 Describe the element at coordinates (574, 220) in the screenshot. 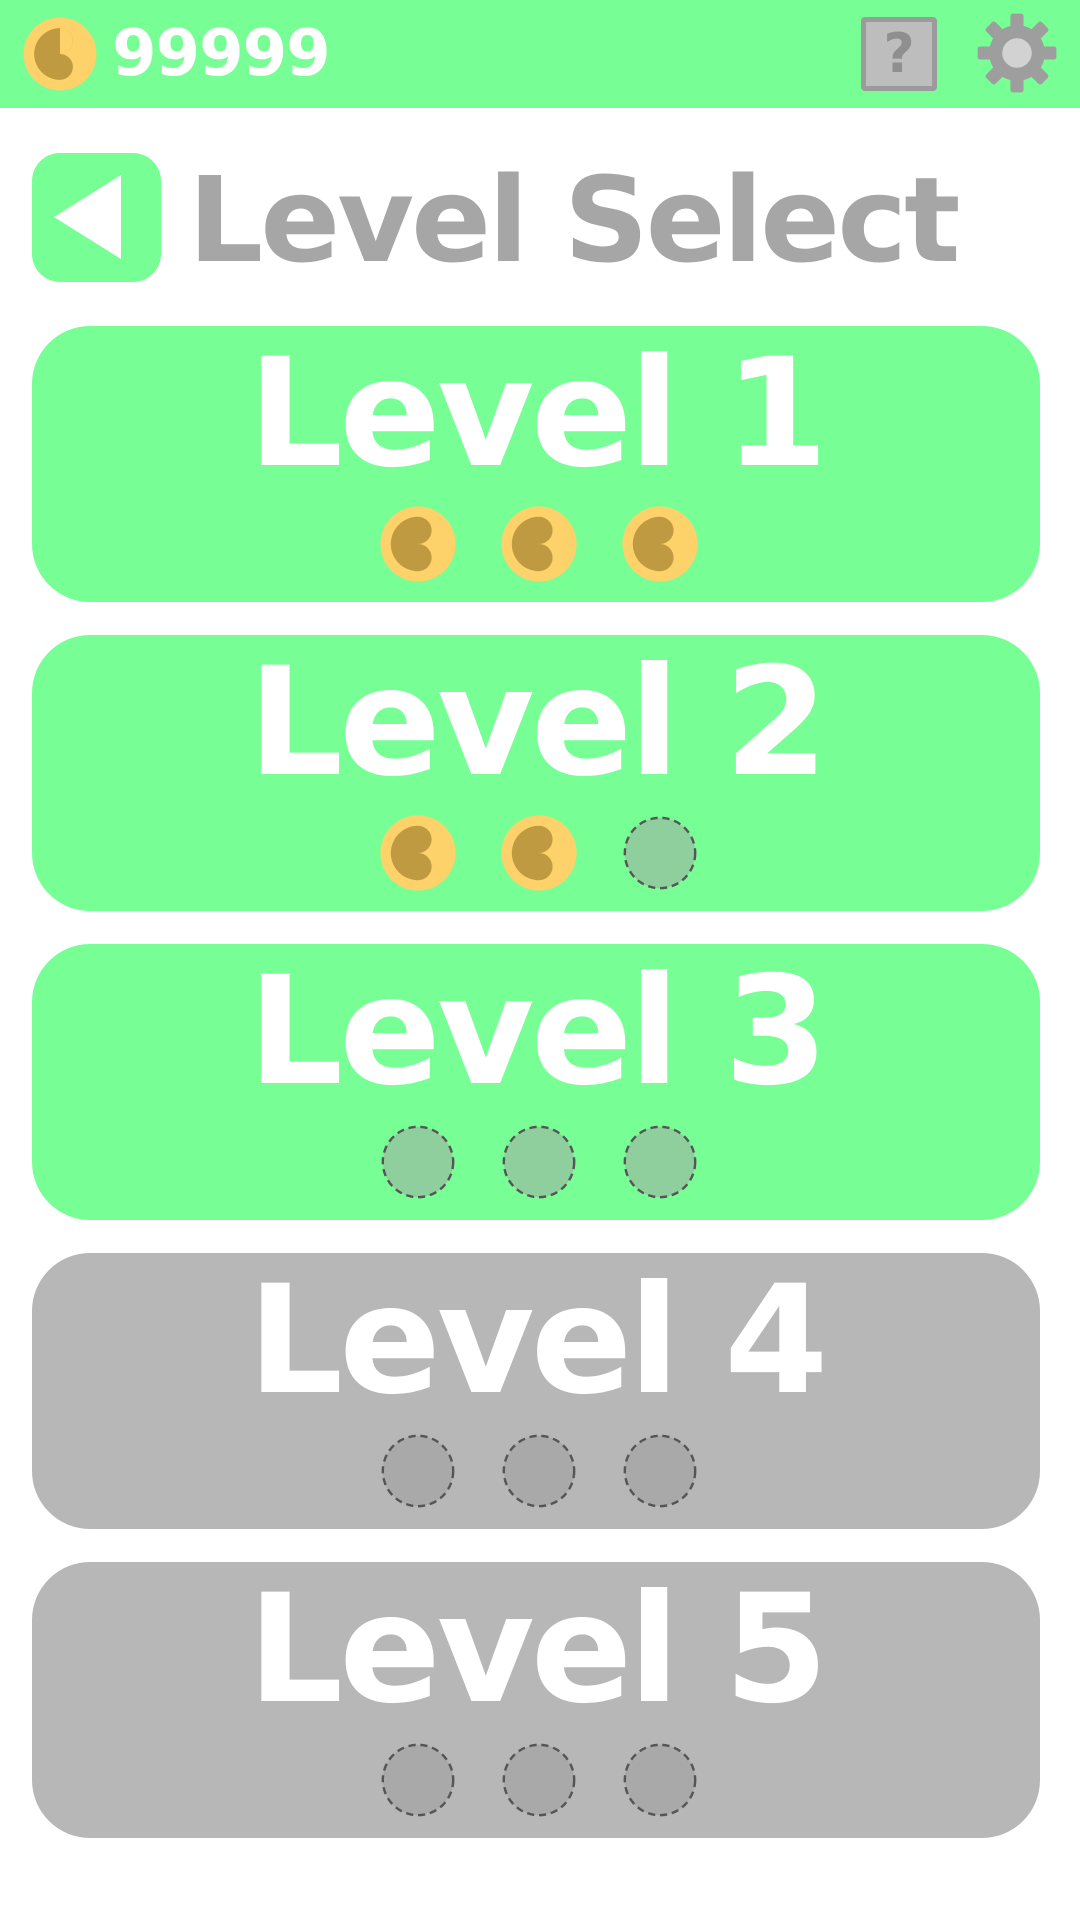

I see `page-title: Level Select` at that location.